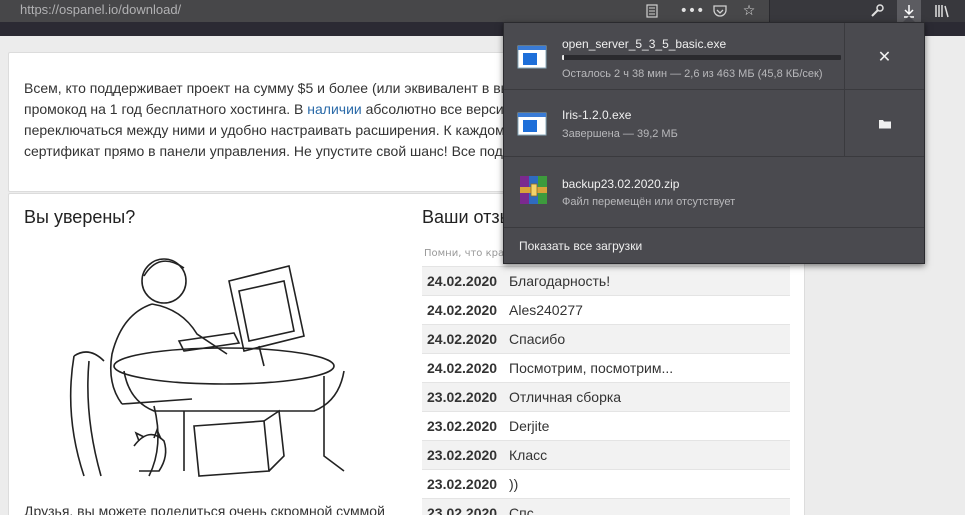 The height and width of the screenshot is (515, 965). Describe the element at coordinates (464, 253) in the screenshot. I see `reviews-hint: Помни, что кра` at that location.